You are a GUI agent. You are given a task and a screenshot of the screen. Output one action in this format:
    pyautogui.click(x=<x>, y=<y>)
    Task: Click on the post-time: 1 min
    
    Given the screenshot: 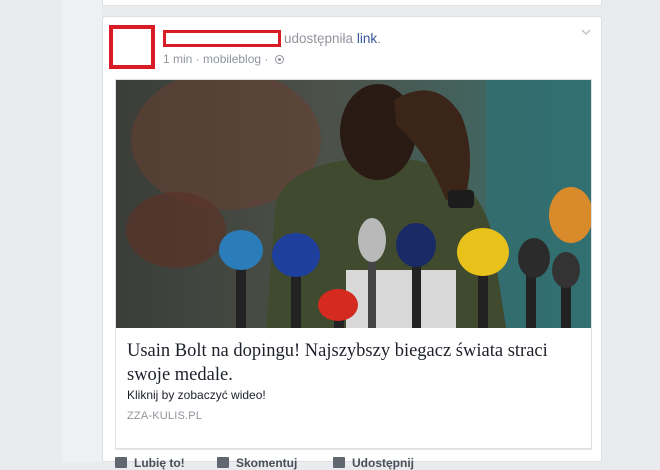 What is the action you would take?
    pyautogui.click(x=177, y=59)
    